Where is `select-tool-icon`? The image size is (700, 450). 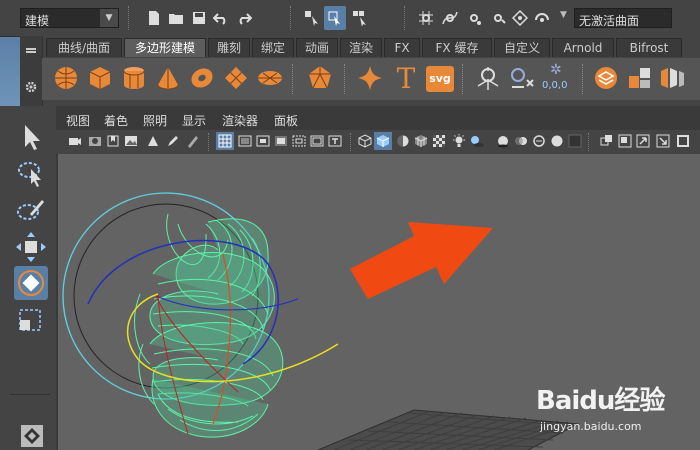
select-tool-icon is located at coordinates (31, 137).